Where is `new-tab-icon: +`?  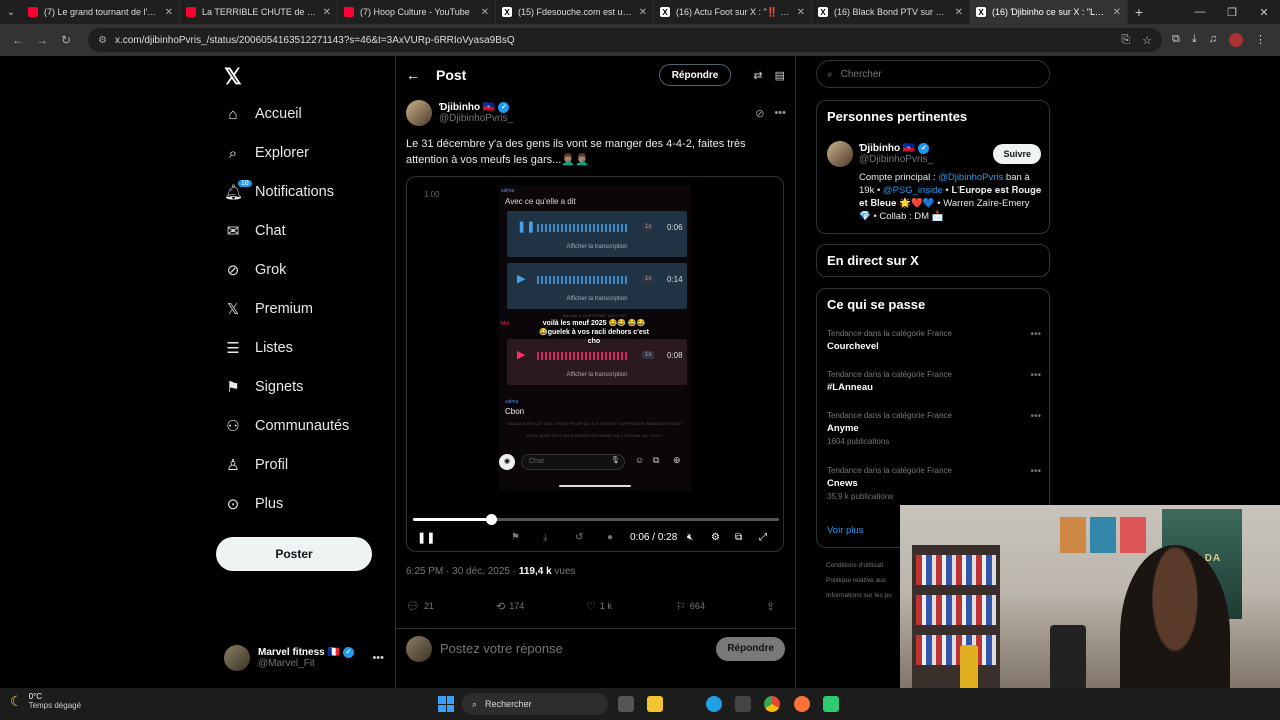
new-tab-icon: + is located at coordinates (1139, 12).